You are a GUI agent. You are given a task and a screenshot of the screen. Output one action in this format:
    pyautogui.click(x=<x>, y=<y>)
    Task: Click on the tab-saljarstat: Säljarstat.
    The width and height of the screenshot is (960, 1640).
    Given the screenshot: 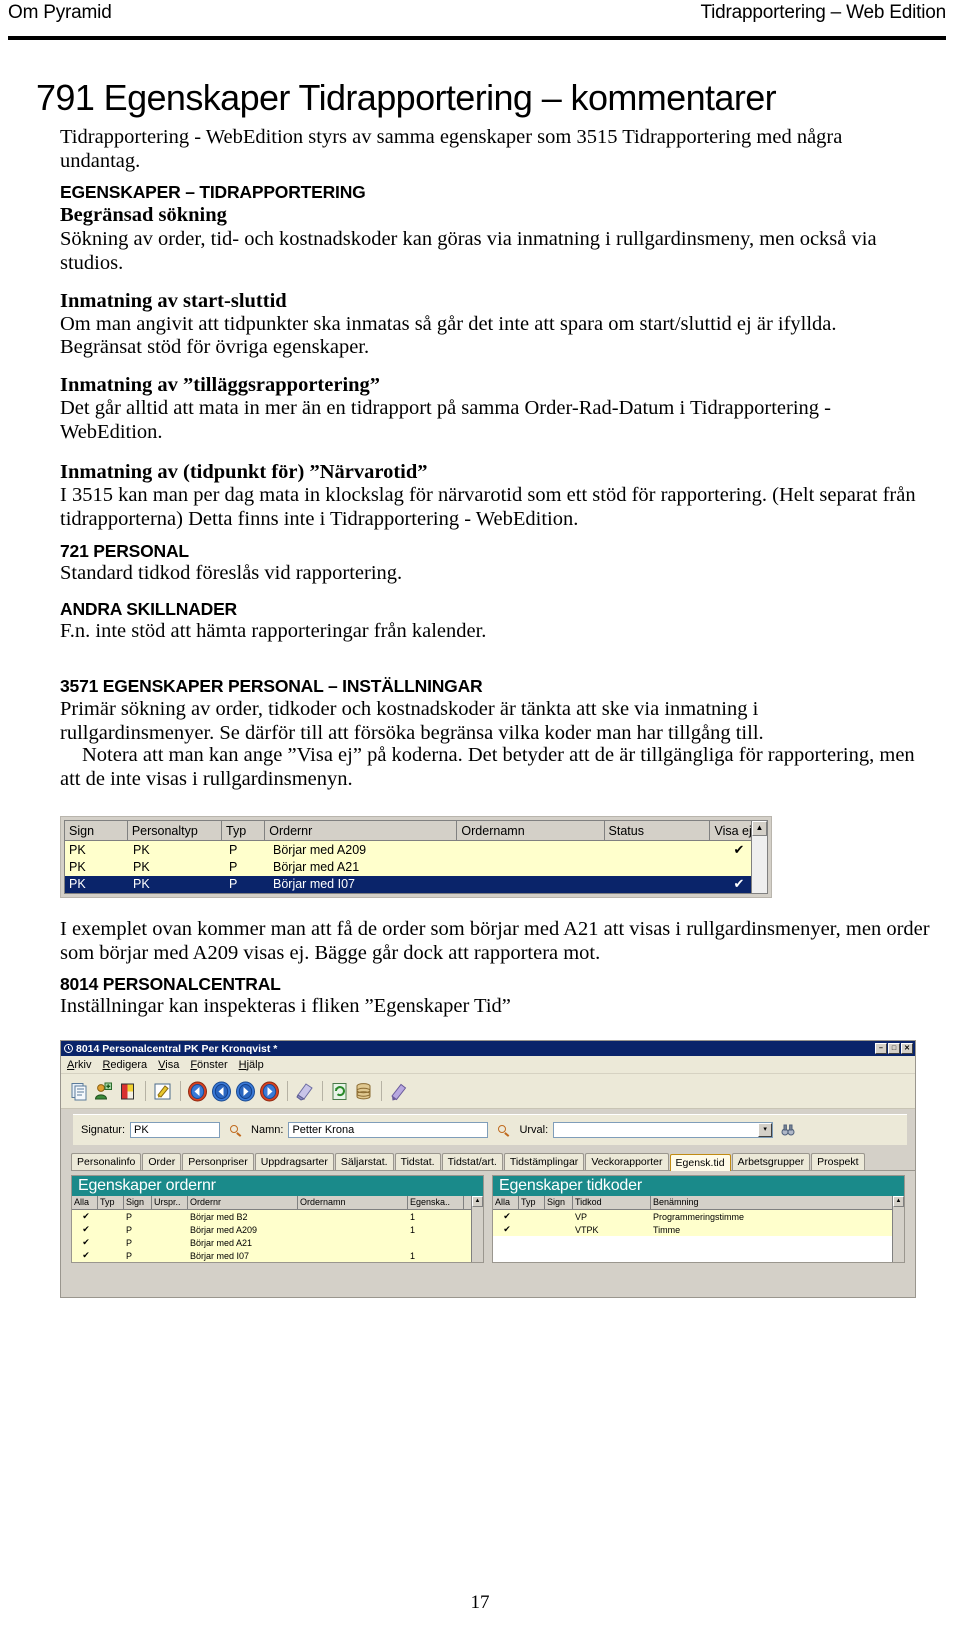 What is the action you would take?
    pyautogui.click(x=364, y=1161)
    